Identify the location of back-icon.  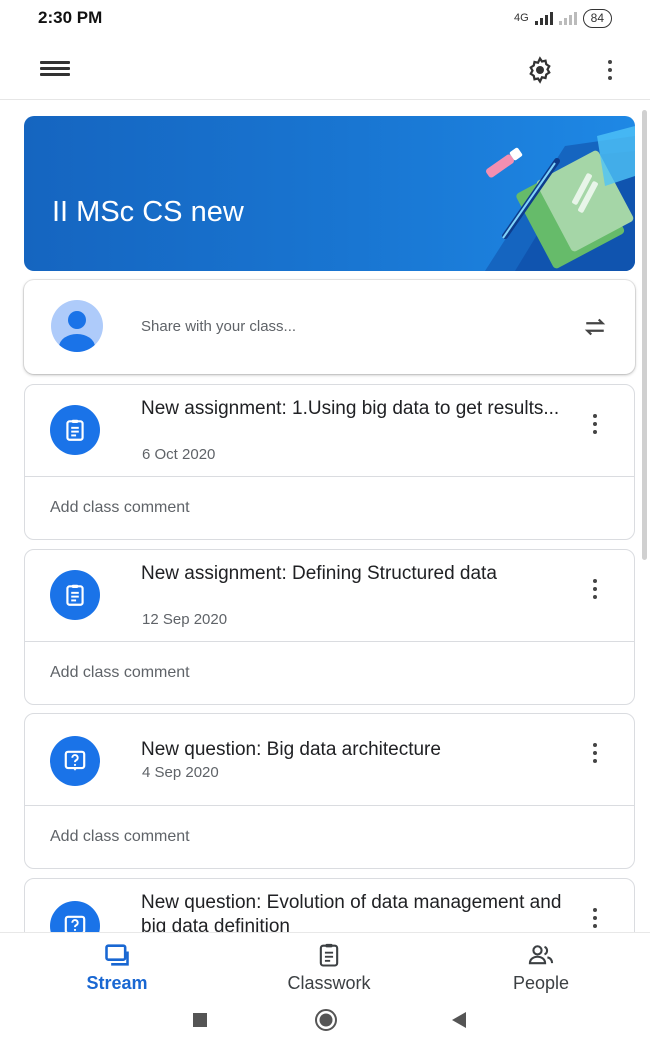
(459, 1022).